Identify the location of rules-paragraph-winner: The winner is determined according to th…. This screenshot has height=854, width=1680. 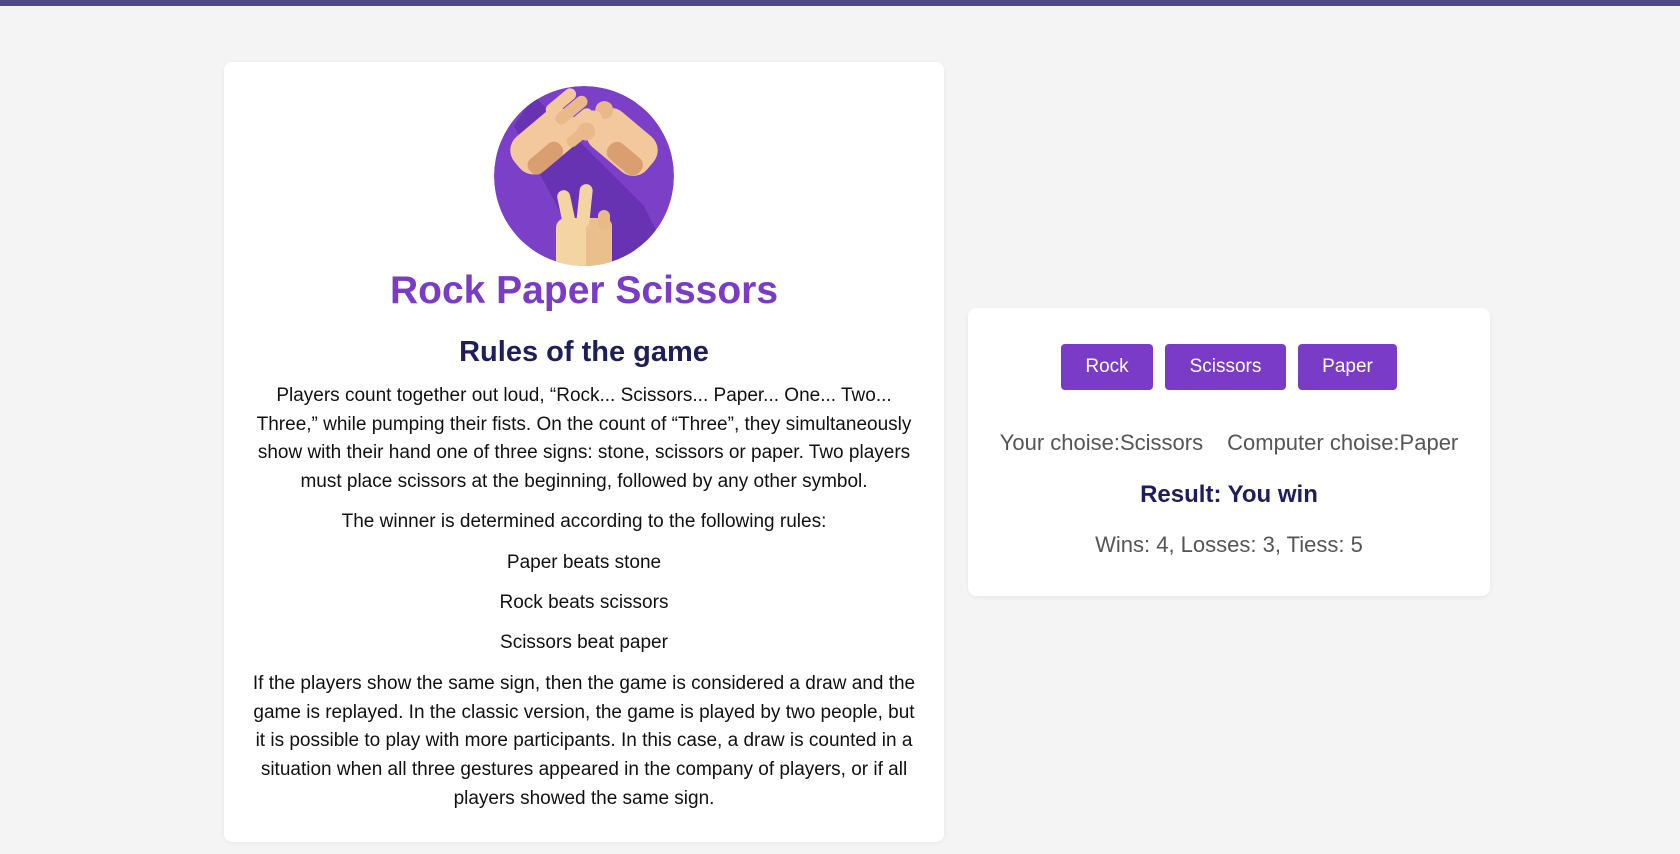
(584, 521).